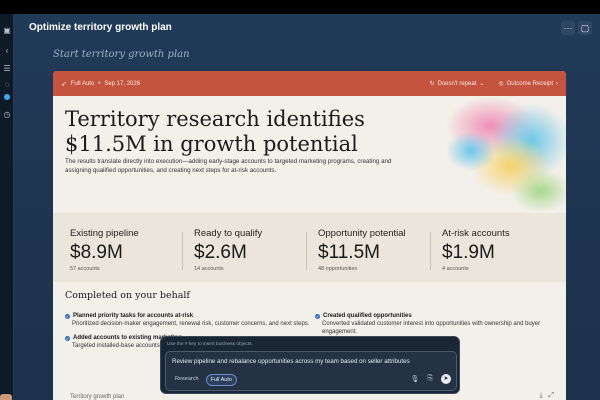  Describe the element at coordinates (367, 316) in the screenshot. I see `task-title: Created qualified opportunities` at that location.